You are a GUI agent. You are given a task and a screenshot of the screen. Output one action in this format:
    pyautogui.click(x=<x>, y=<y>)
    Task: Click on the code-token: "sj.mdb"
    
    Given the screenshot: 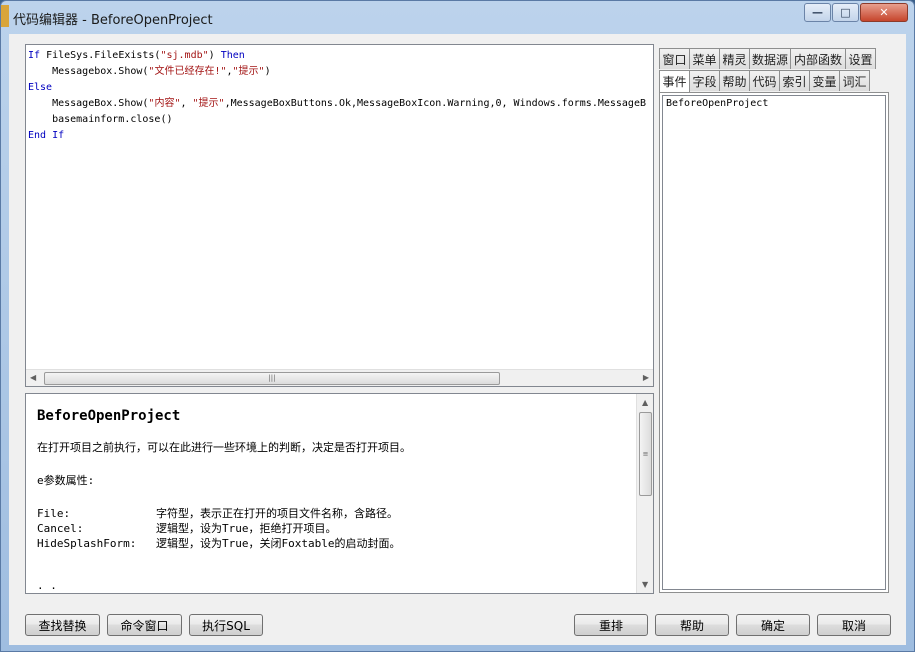 What is the action you would take?
    pyautogui.click(x=184, y=55)
    